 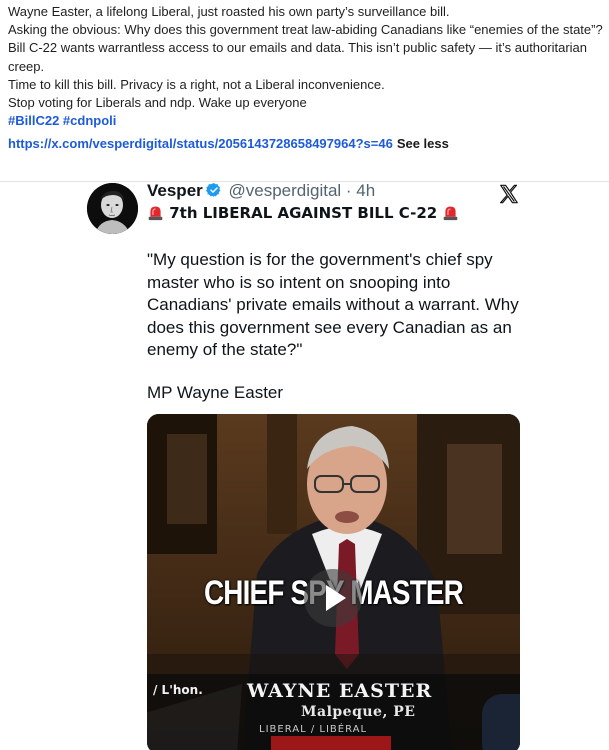 I want to click on x-logo-icon, so click(x=509, y=194).